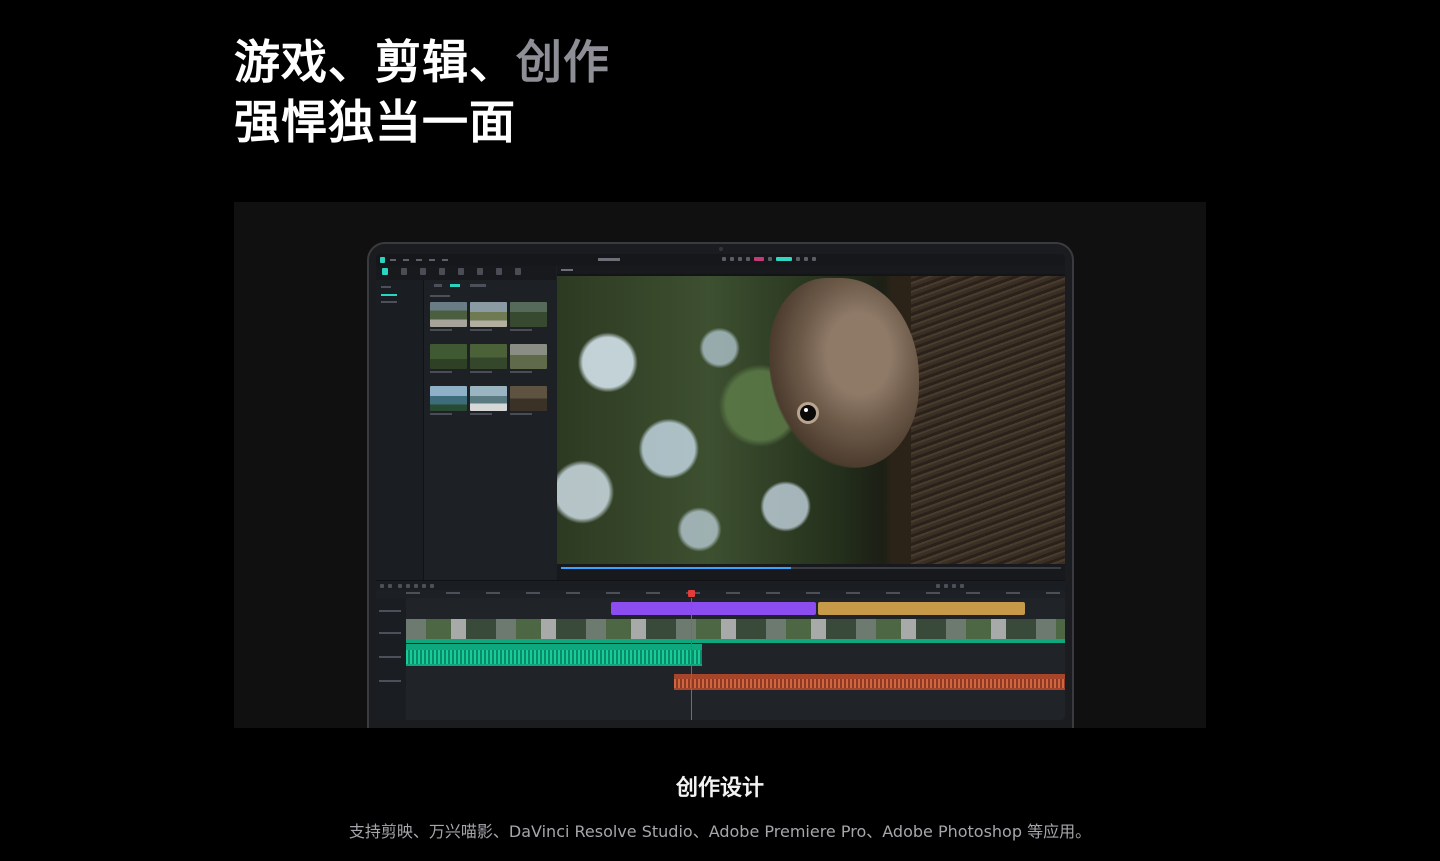 The width and height of the screenshot is (1440, 861). Describe the element at coordinates (691, 655) in the screenshot. I see `timeline-playhead` at that location.